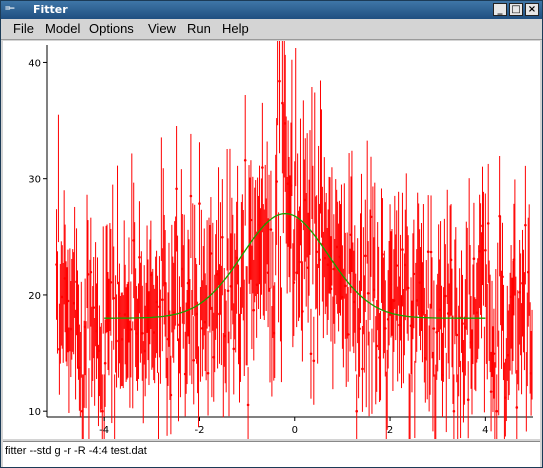 This screenshot has height=468, width=543. What do you see at coordinates (235, 28) in the screenshot?
I see `menu-help: Help` at bounding box center [235, 28].